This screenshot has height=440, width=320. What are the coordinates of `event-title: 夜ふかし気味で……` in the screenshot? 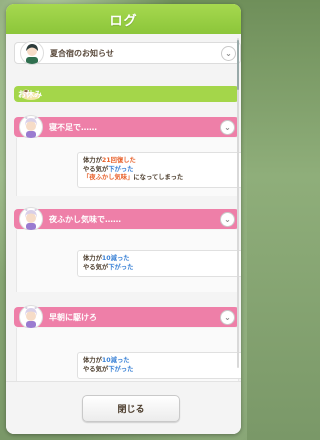 It's located at (85, 219).